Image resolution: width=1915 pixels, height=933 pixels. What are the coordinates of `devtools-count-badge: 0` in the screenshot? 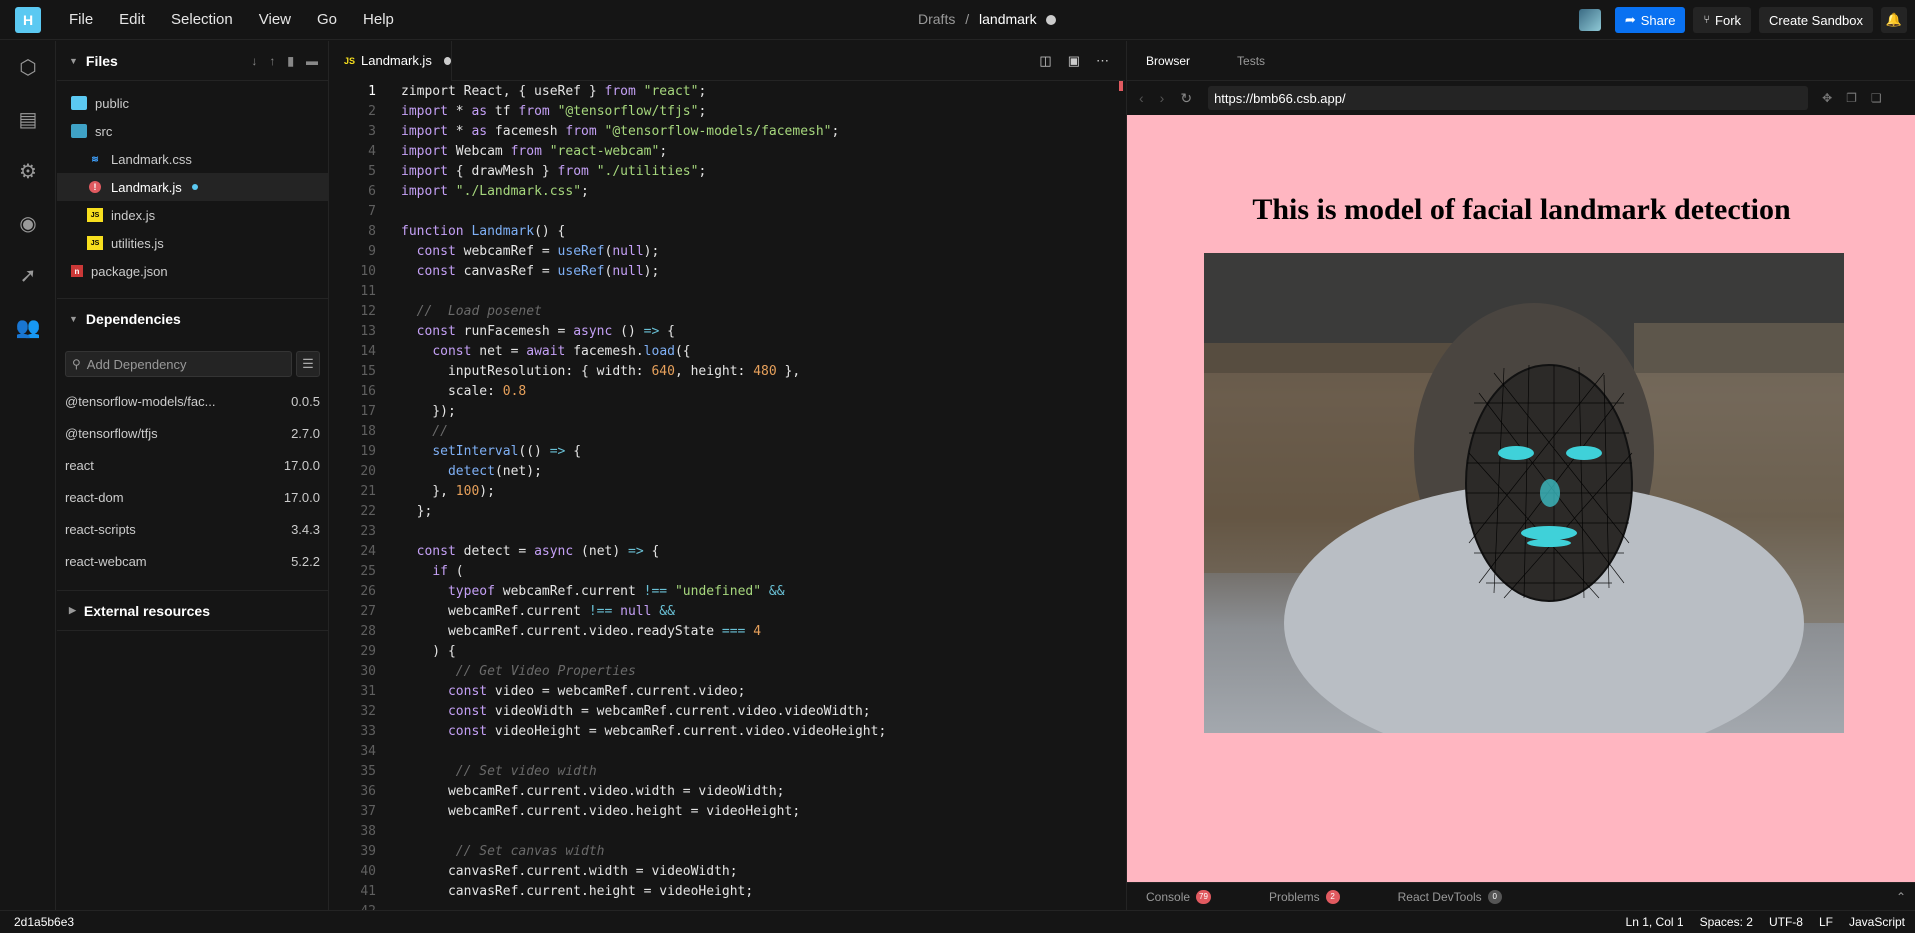 It's located at (1494, 896).